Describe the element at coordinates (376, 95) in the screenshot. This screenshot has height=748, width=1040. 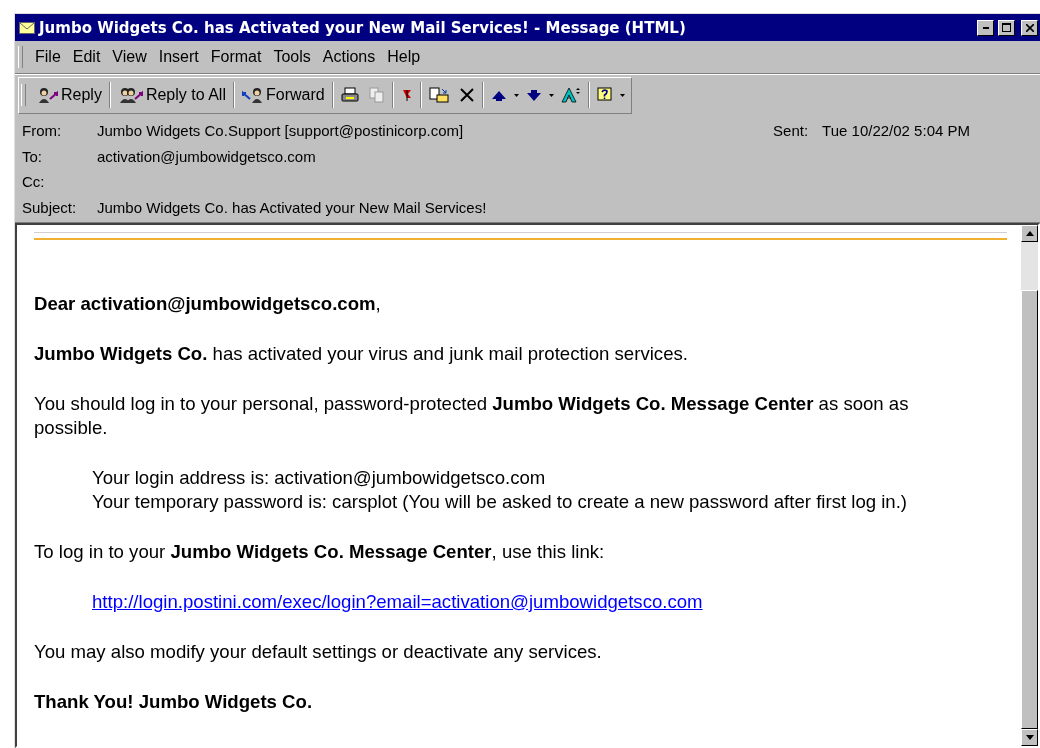
I see `copy-icon` at that location.